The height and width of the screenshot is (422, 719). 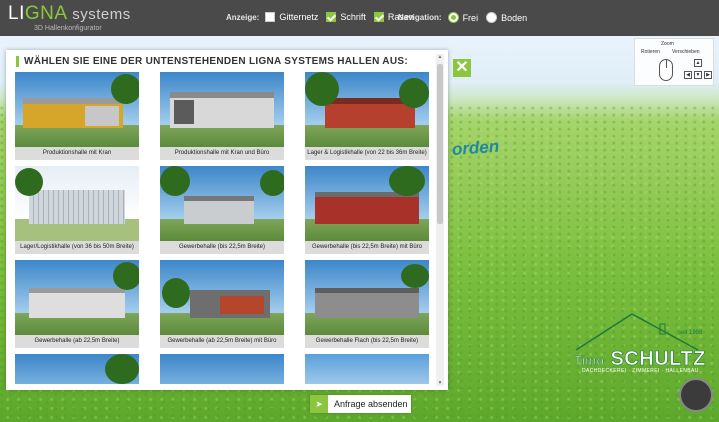 What do you see at coordinates (346, 17) in the screenshot?
I see `option-schrift: Schrift` at bounding box center [346, 17].